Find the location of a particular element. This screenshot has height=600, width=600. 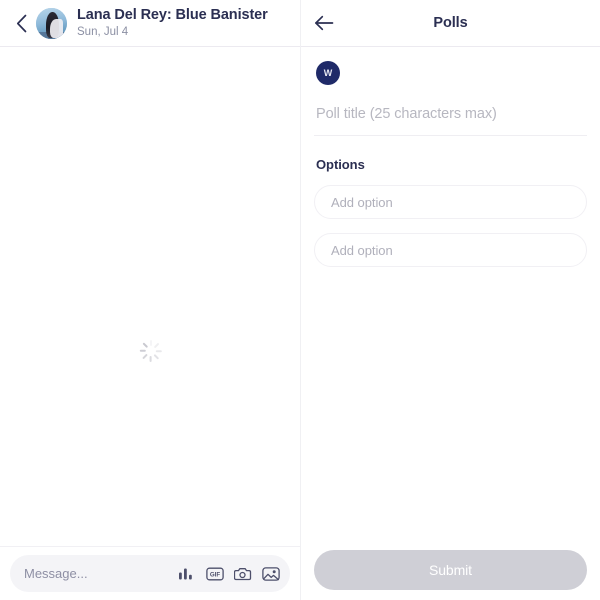

poll-option-placeholder-1: Add option is located at coordinates (362, 202).